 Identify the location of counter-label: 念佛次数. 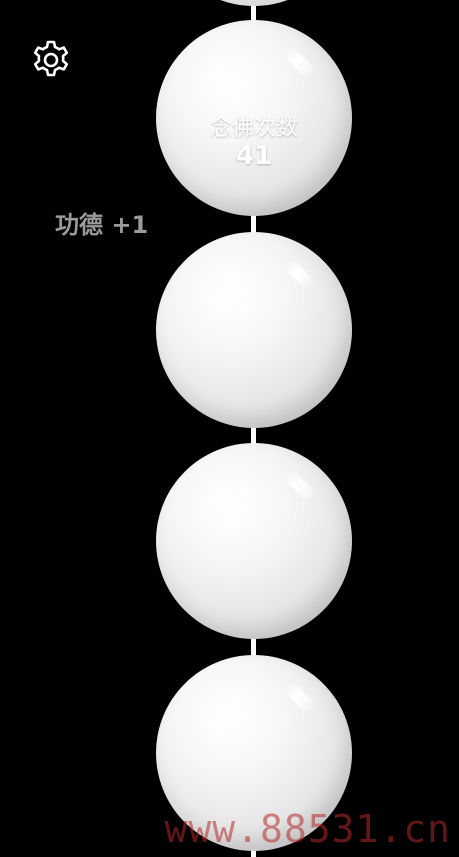
(253, 128).